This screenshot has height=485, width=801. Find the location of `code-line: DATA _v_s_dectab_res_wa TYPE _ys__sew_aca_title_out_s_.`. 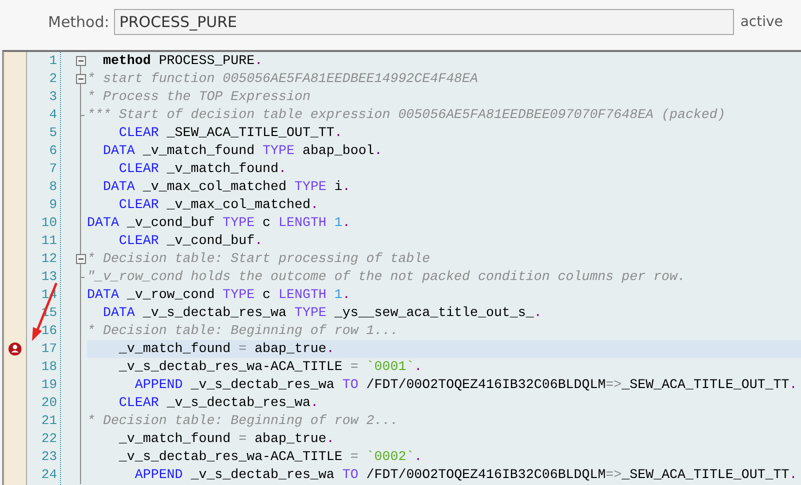

code-line: DATA _v_s_dectab_res_wa TYPE _ys__sew_aca_title_out_s_. is located at coordinates (322, 312).